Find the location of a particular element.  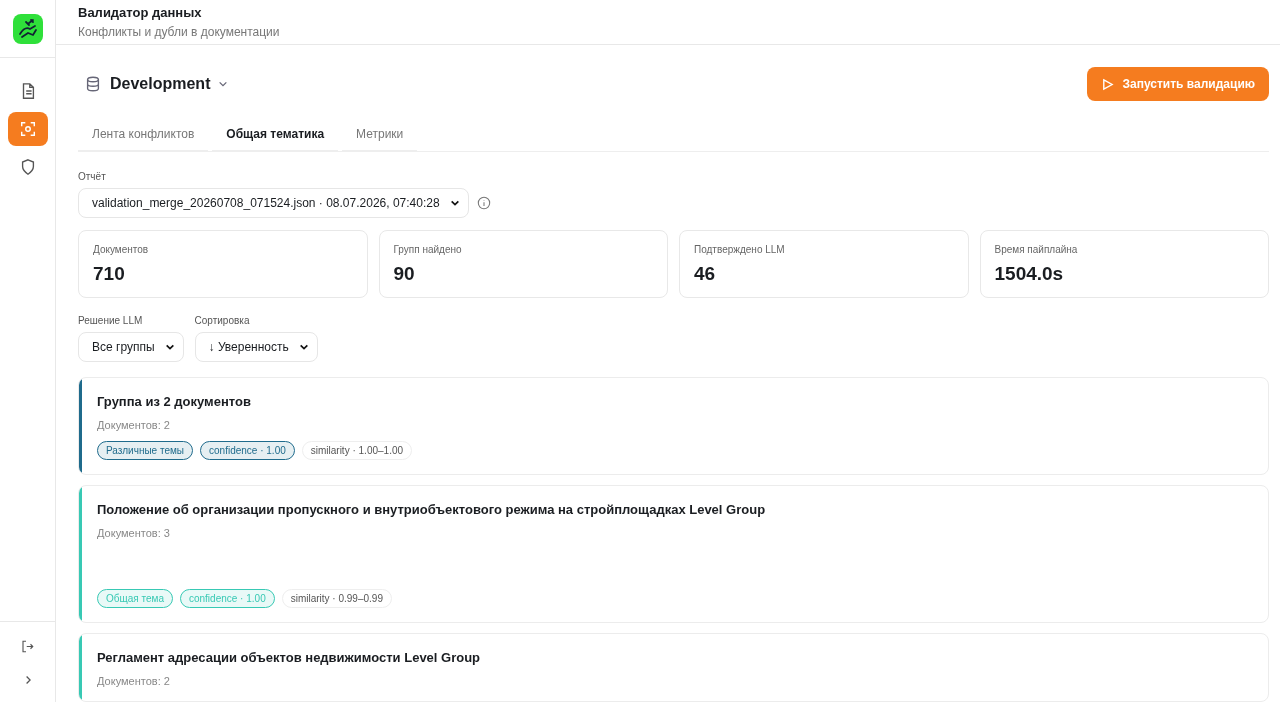

tab: Метрики is located at coordinates (380, 135).